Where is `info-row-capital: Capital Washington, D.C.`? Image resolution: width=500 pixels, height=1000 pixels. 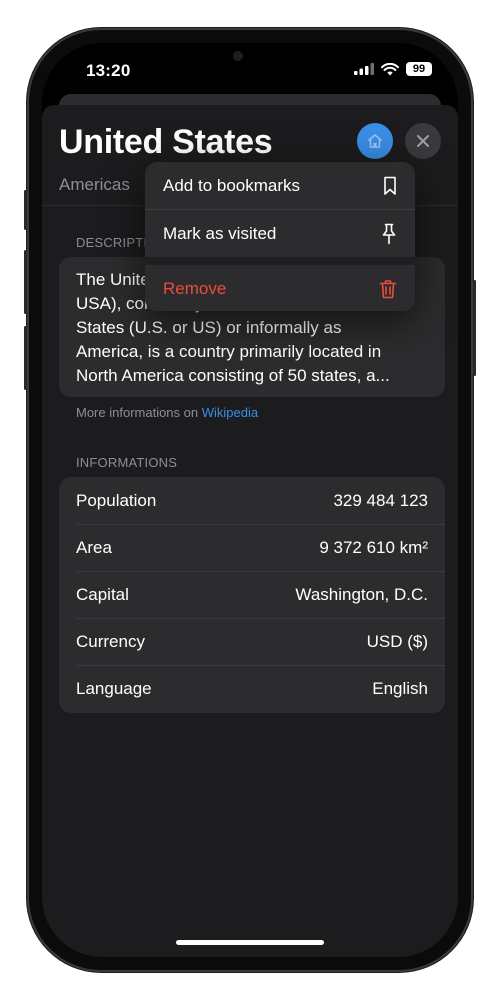
info-row-capital: Capital Washington, D.C. is located at coordinates (252, 594).